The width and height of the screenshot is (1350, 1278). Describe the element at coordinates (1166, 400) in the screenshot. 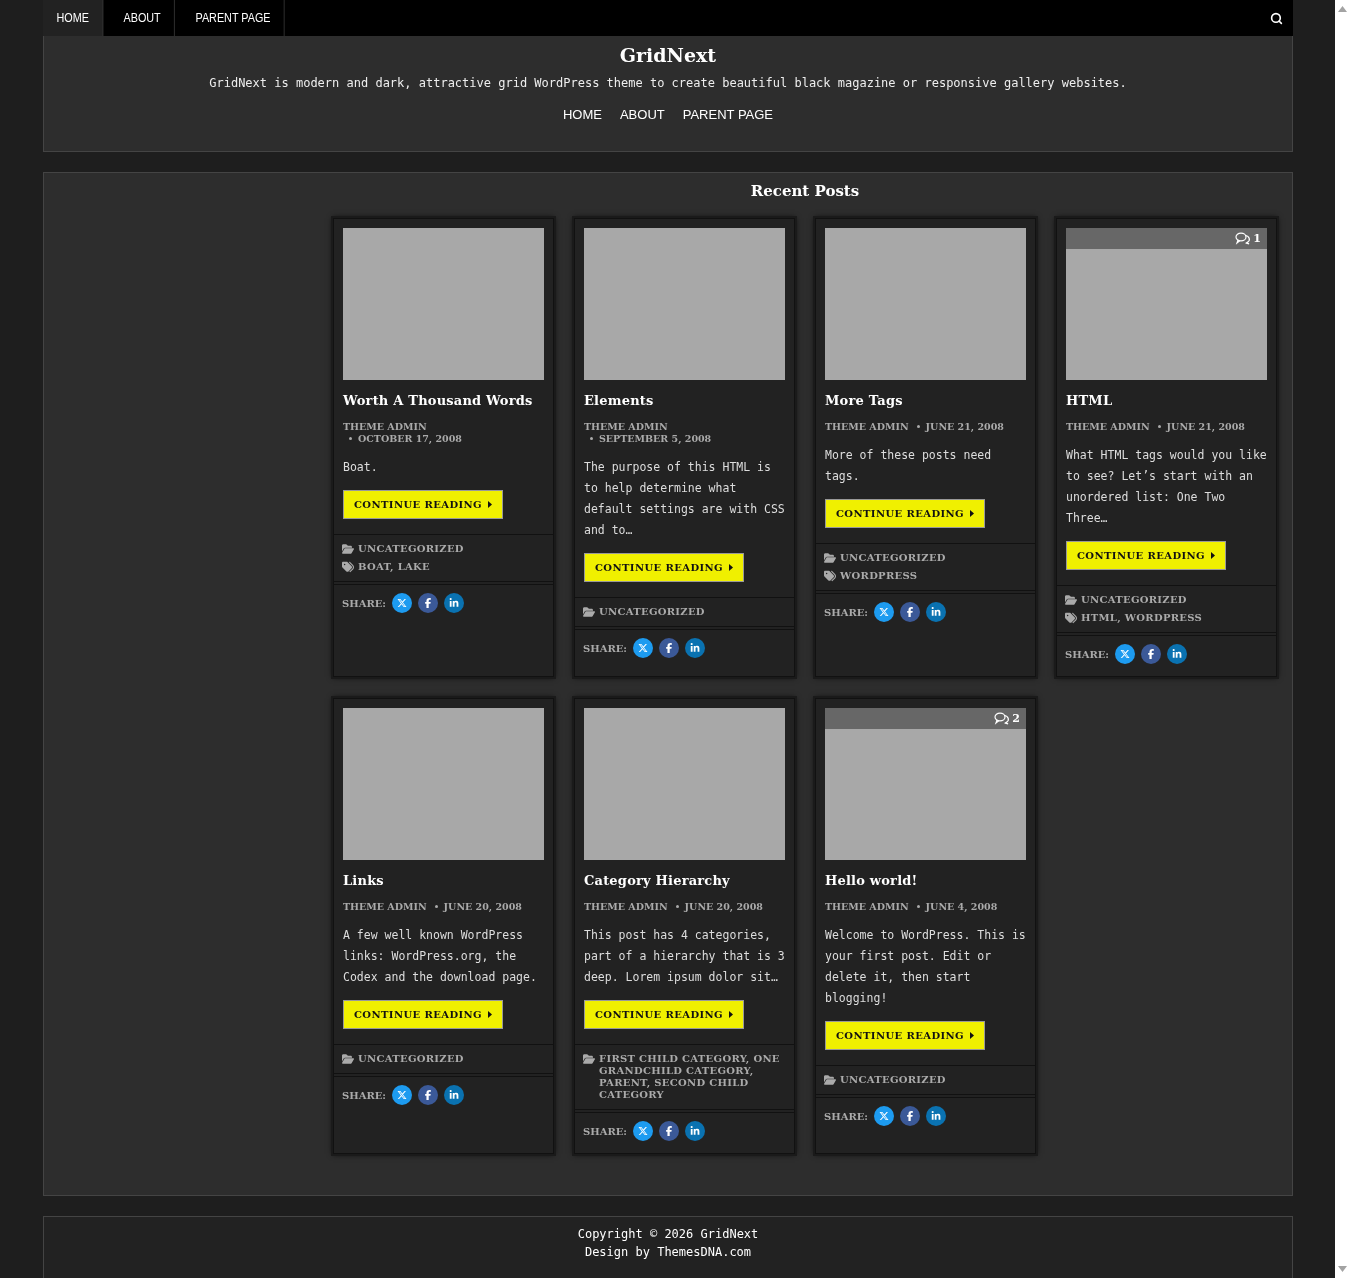

I see `post-title: HTML` at that location.